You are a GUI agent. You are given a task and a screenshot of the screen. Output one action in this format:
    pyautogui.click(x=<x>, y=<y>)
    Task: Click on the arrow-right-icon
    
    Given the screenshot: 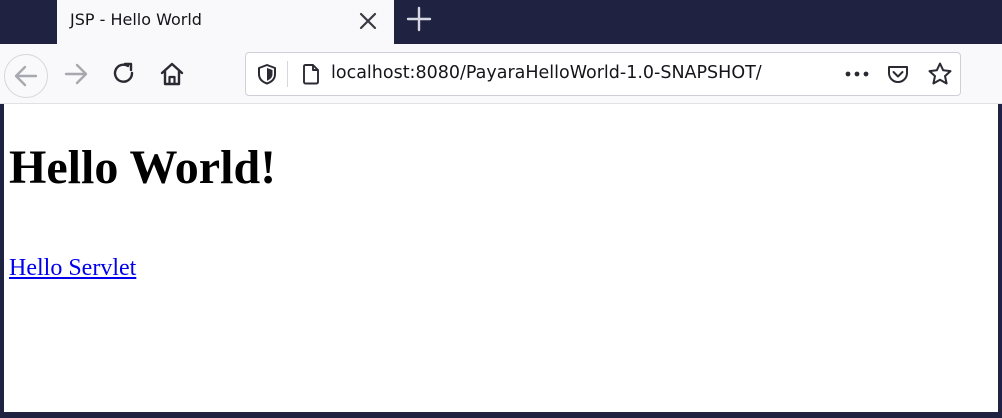 What is the action you would take?
    pyautogui.click(x=76, y=74)
    